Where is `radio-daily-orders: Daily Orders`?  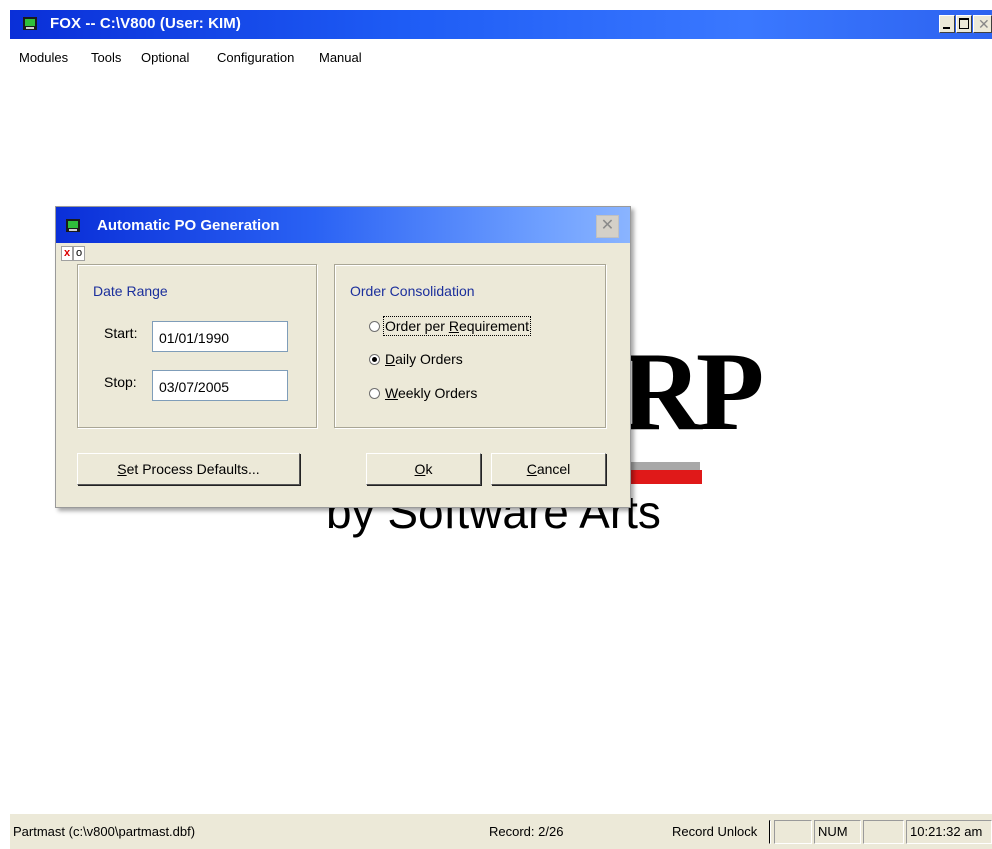 radio-daily-orders: Daily Orders is located at coordinates (416, 359).